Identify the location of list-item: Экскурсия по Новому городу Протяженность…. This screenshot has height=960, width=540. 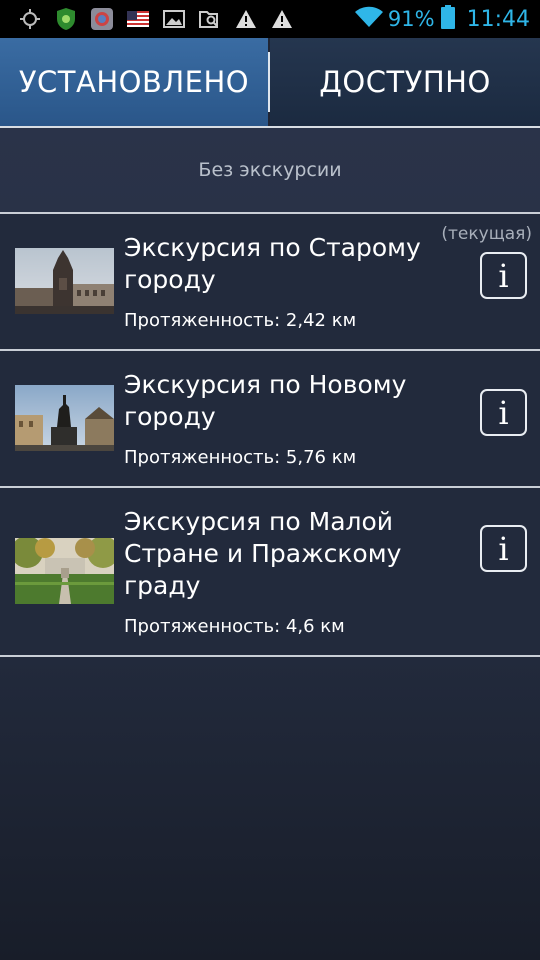
(270, 418).